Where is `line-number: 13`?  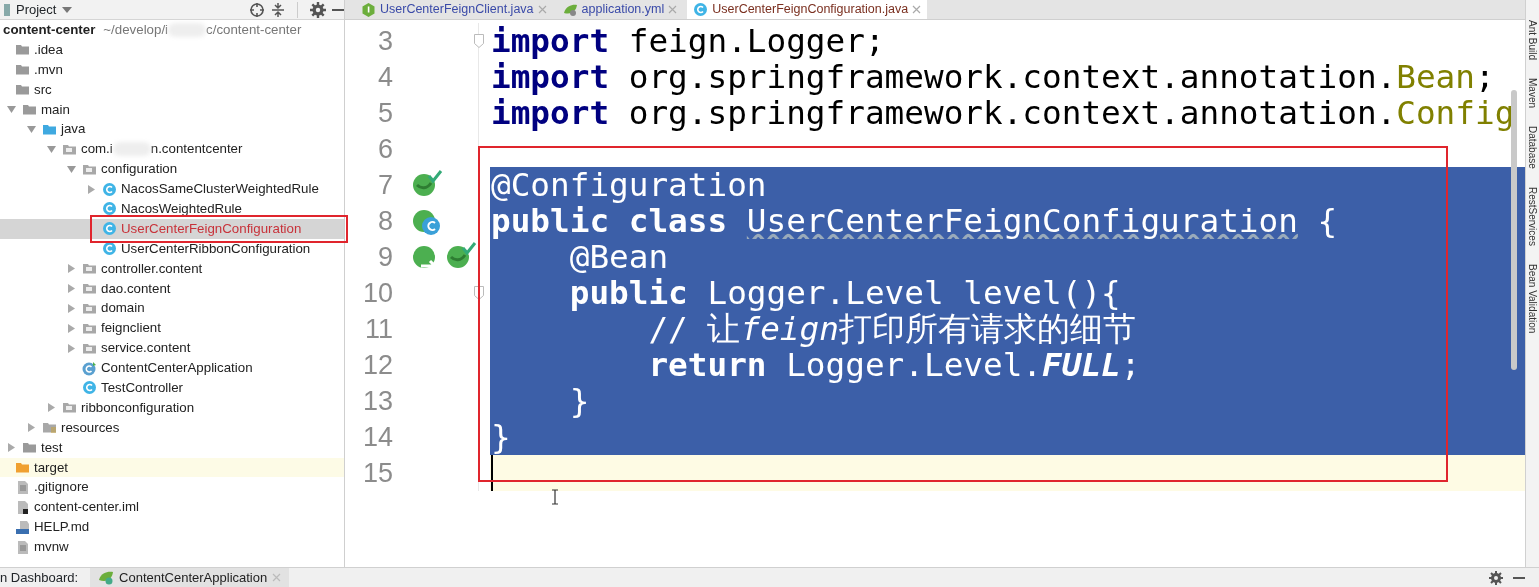 line-number: 13 is located at coordinates (377, 401).